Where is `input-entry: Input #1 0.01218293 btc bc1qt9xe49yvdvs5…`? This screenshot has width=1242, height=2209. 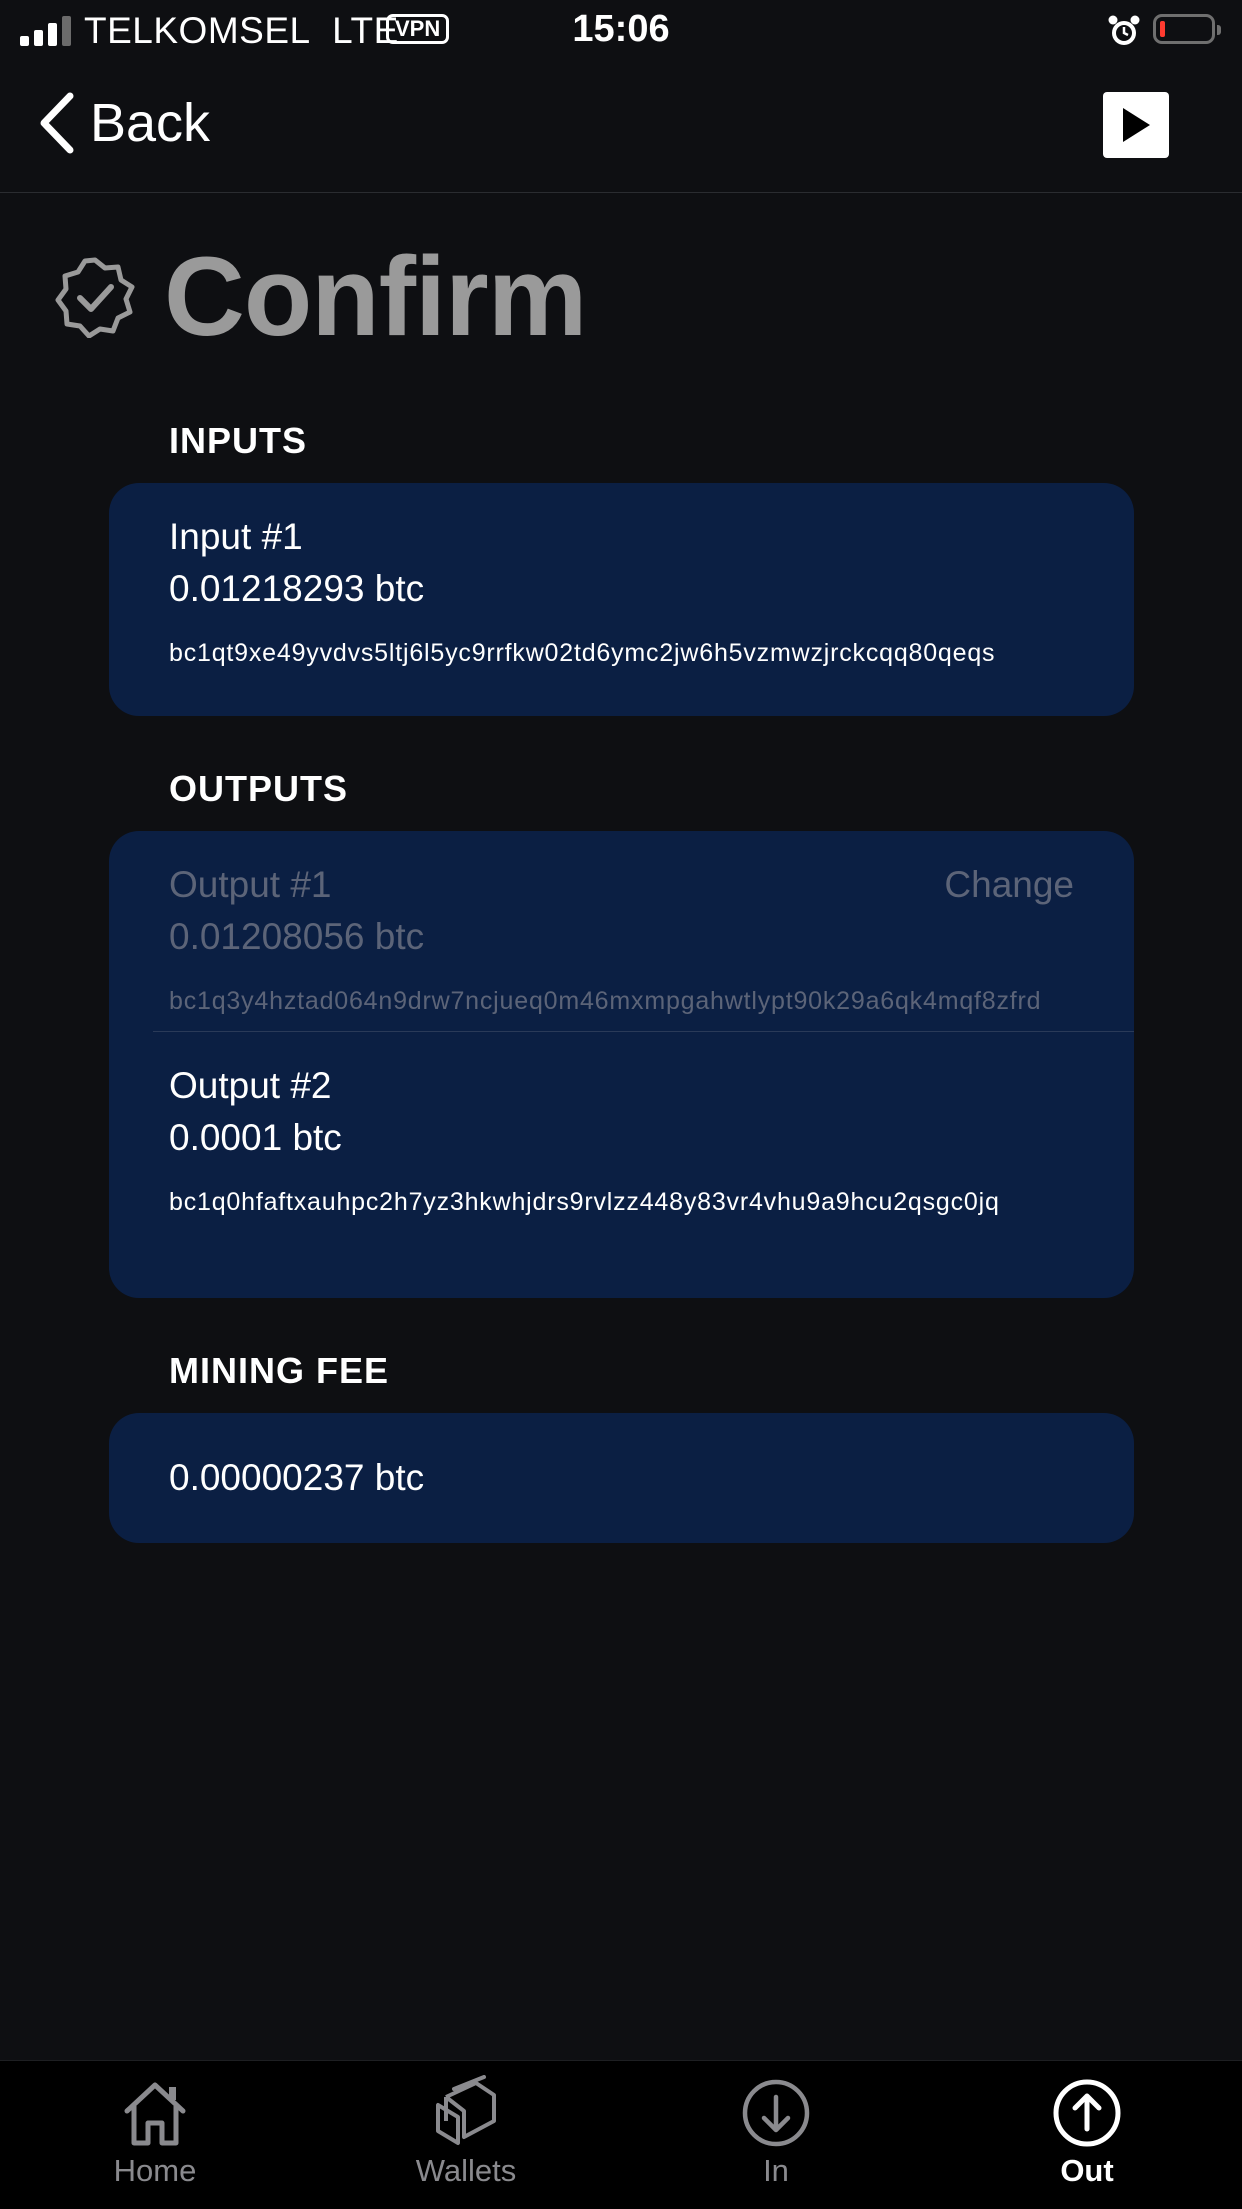
input-entry: Input #1 0.01218293 btc bc1qt9xe49yvdvs5… is located at coordinates (621, 591).